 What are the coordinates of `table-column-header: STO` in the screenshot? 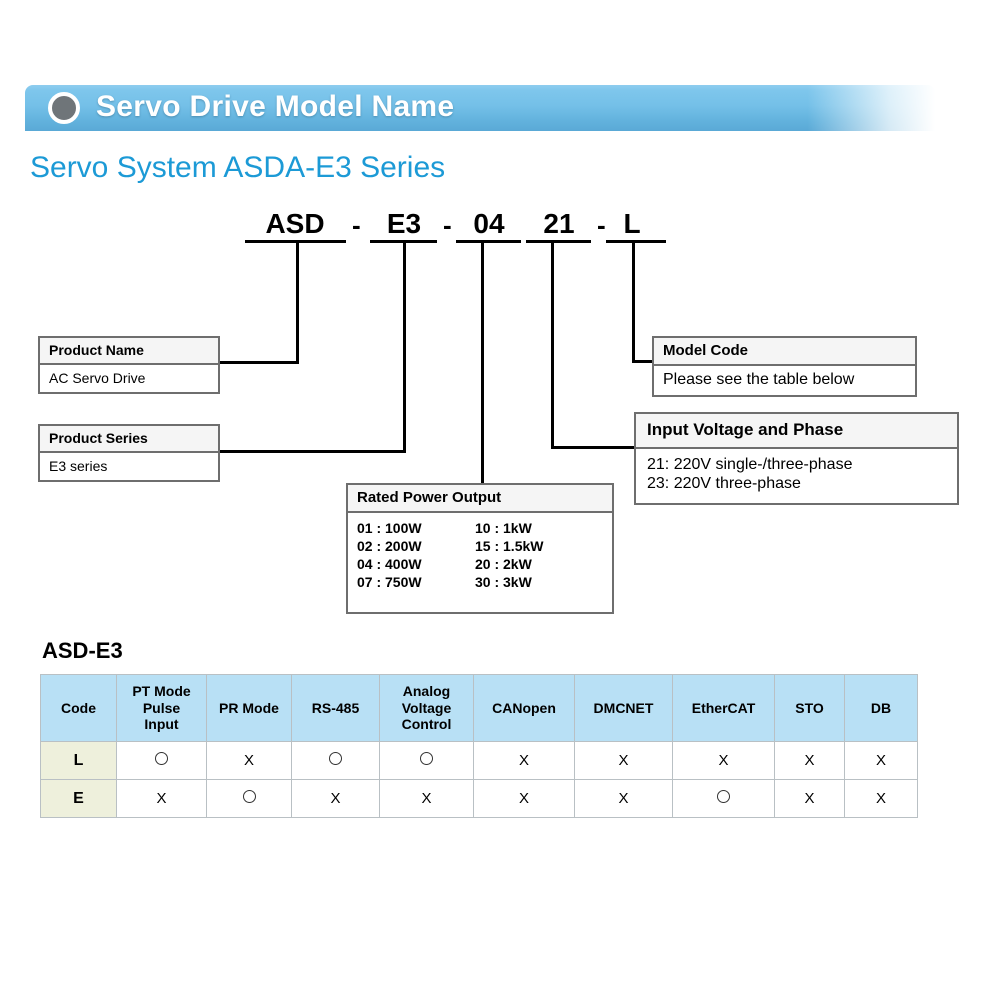 It's located at (809, 708).